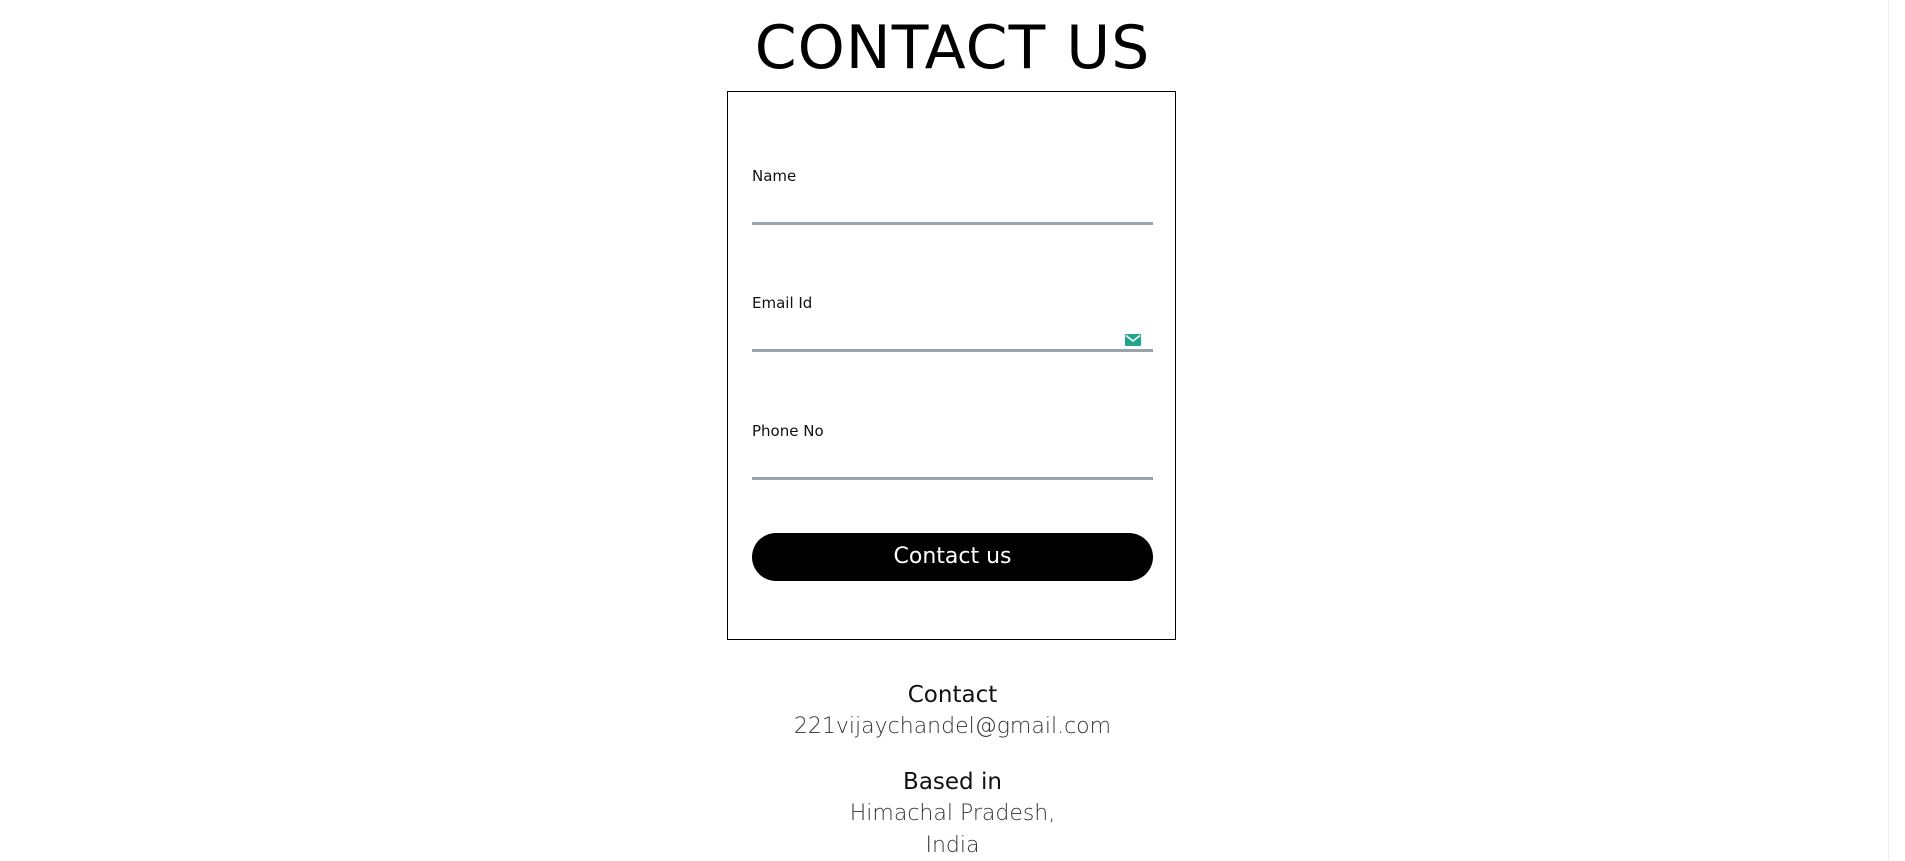  What do you see at coordinates (782, 303) in the screenshot?
I see `email-label: Email Id` at bounding box center [782, 303].